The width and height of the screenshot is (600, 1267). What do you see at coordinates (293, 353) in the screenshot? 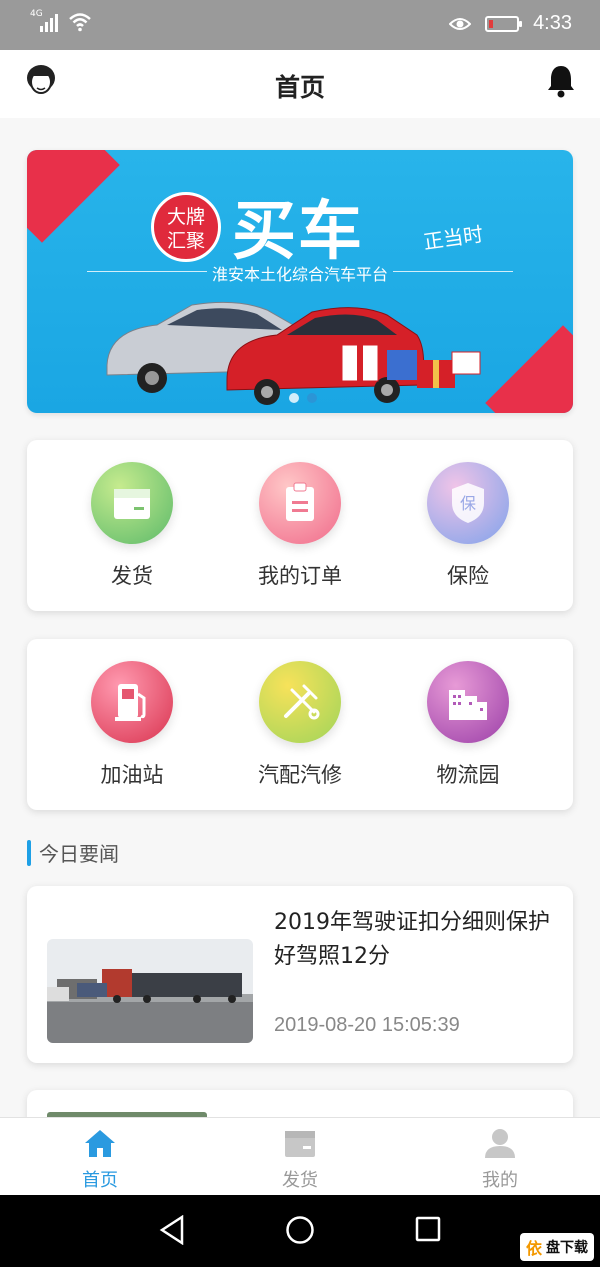
I see `cars-illustration` at bounding box center [293, 353].